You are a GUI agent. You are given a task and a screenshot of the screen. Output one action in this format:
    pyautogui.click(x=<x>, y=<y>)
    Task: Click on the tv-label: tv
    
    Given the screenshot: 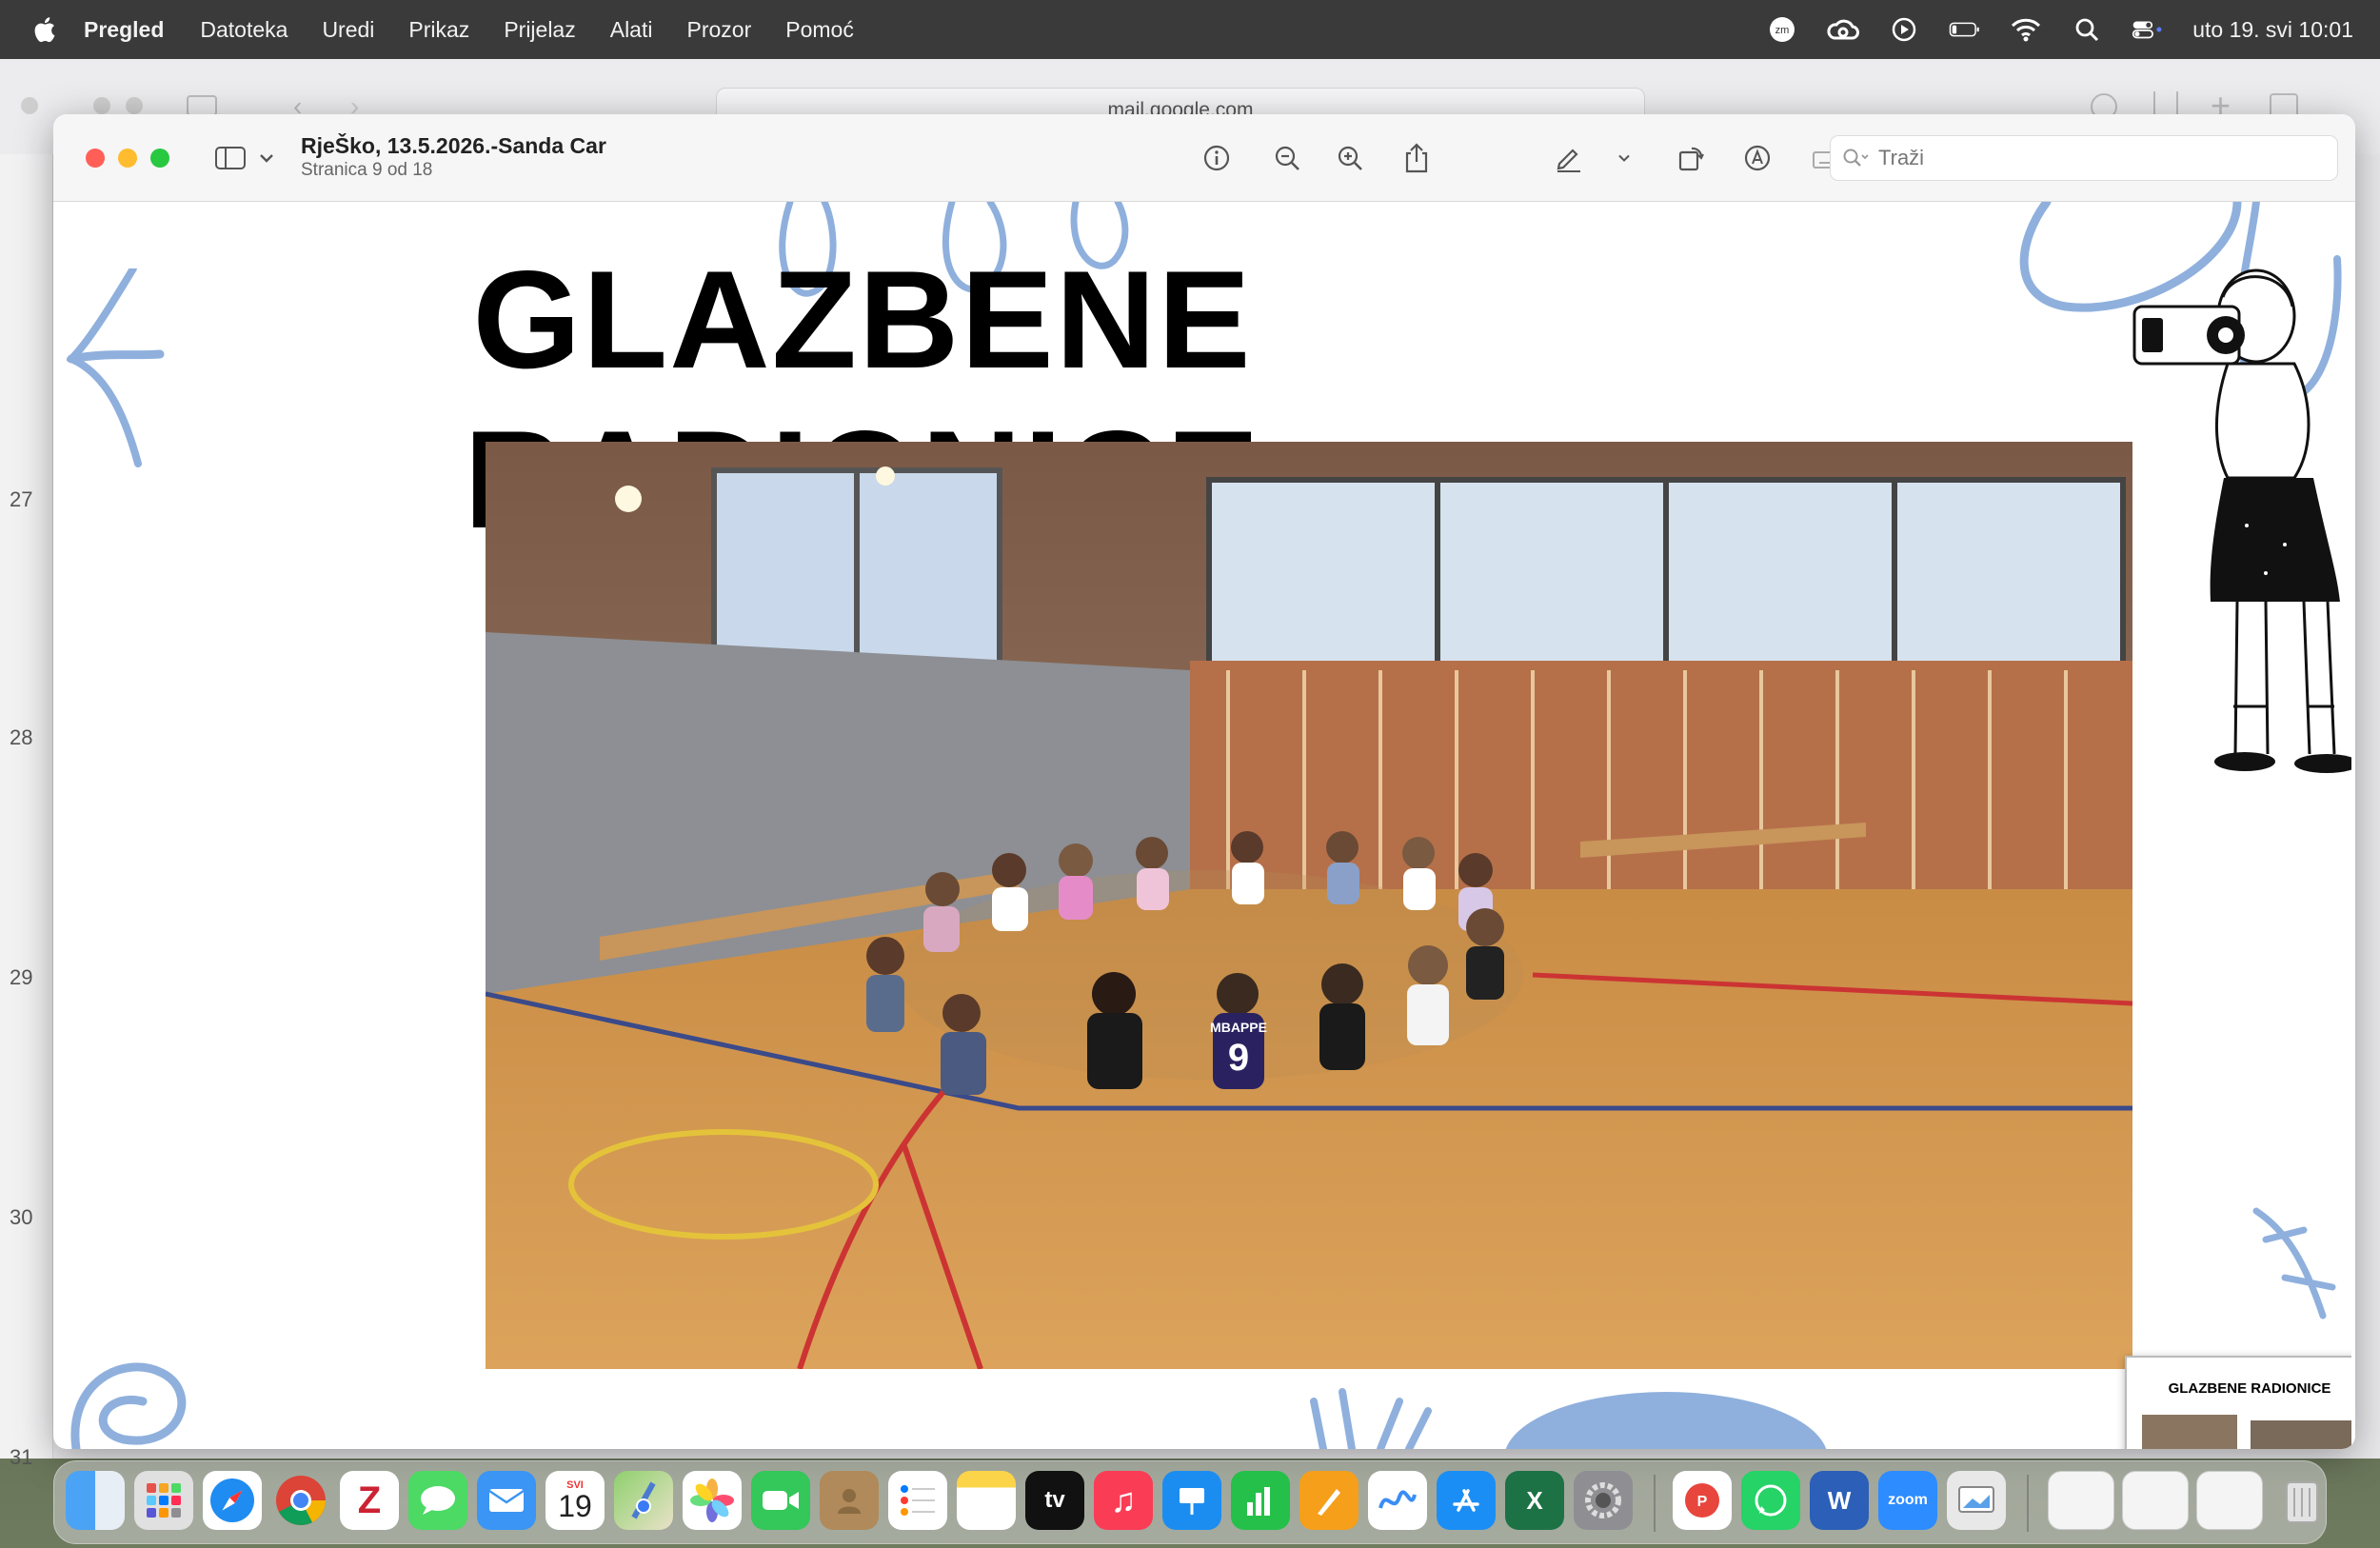 What is the action you would take?
    pyautogui.click(x=1054, y=1500)
    